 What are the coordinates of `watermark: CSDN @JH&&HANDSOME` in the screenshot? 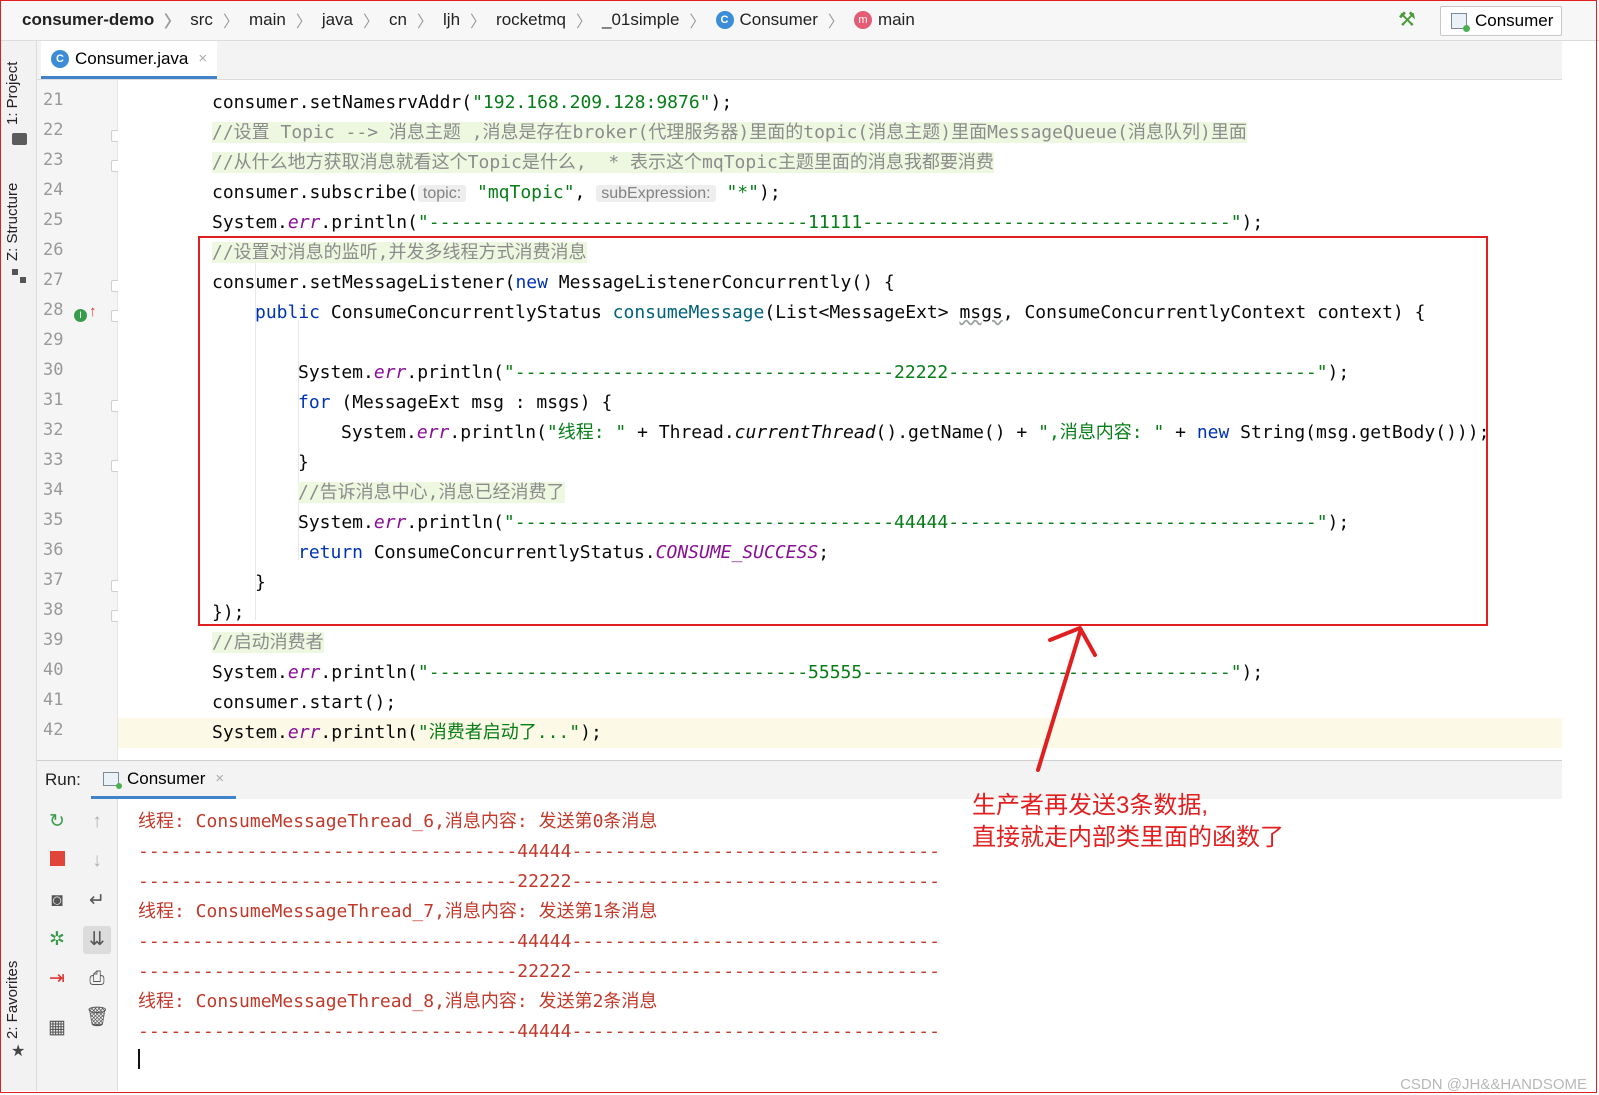 It's located at (1493, 1084).